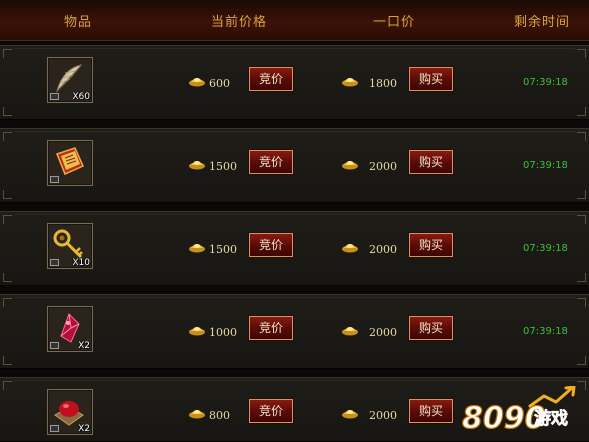 This screenshot has width=589, height=442. I want to click on header-buyout-price: 一口价, so click(394, 22).